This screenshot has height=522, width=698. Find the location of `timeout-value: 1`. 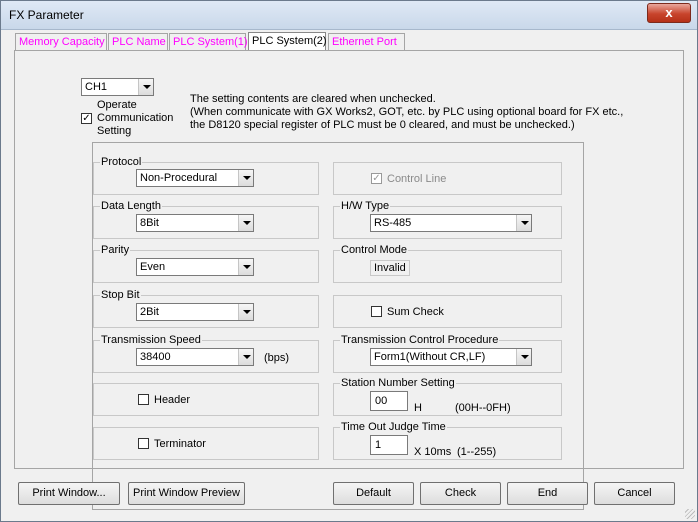

timeout-value: 1 is located at coordinates (378, 445).